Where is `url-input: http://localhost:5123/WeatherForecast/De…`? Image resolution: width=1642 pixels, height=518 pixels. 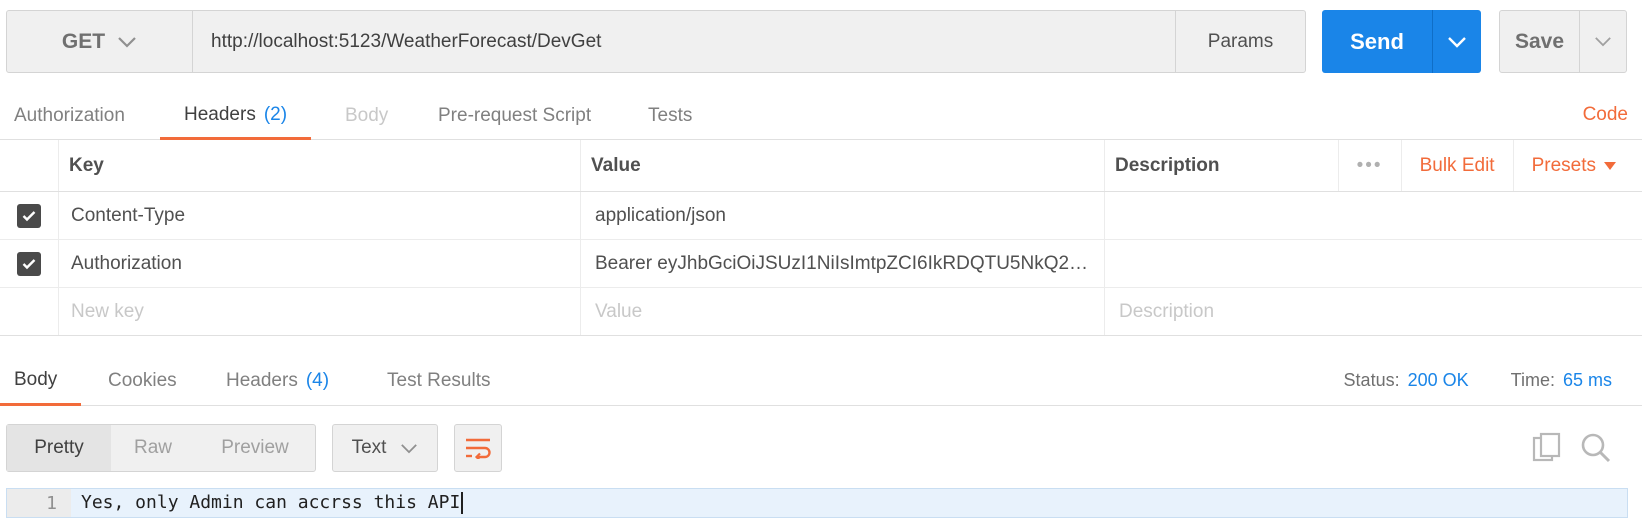 url-input: http://localhost:5123/WeatherForecast/De… is located at coordinates (684, 41).